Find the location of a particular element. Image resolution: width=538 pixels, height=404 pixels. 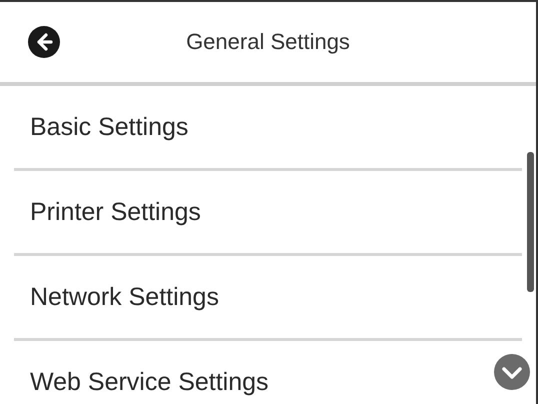

screen-title: General Settings is located at coordinates (268, 42).